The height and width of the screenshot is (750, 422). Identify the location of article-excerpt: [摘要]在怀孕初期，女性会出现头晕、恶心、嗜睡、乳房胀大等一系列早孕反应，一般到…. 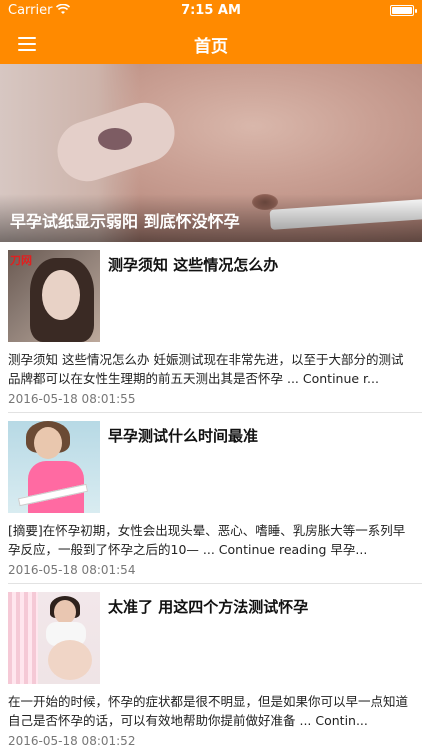
(207, 540).